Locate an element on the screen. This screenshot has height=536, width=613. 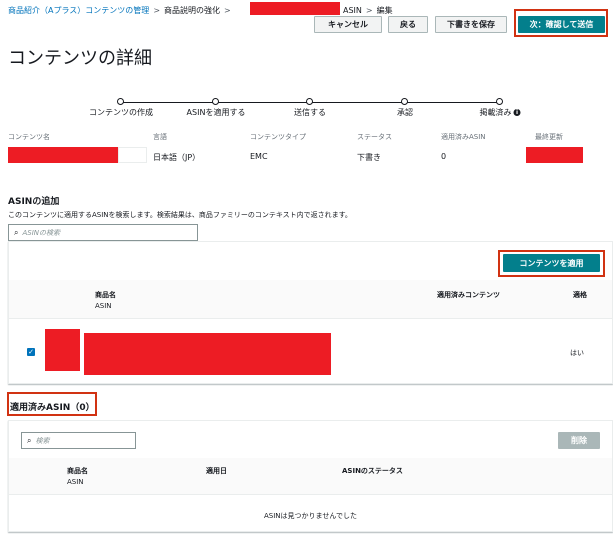
breadcrumb-tail: ASIN > 編集 is located at coordinates (368, 10).